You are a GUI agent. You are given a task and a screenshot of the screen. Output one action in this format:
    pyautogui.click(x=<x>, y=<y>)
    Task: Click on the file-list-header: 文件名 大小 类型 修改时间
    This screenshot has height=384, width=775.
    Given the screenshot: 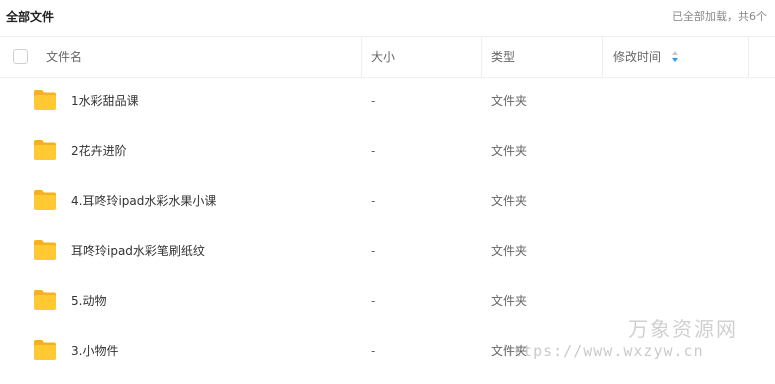 What is the action you would take?
    pyautogui.click(x=387, y=57)
    